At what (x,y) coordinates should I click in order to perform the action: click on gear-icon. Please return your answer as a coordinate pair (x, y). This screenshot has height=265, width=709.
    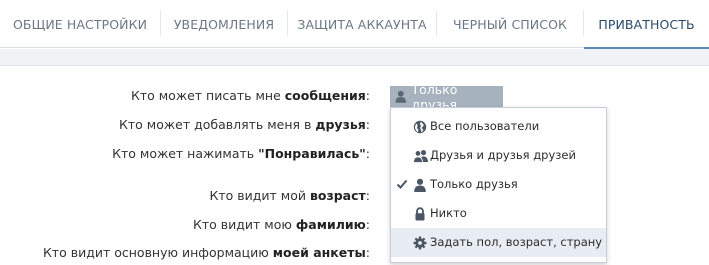
    Looking at the image, I should click on (420, 243).